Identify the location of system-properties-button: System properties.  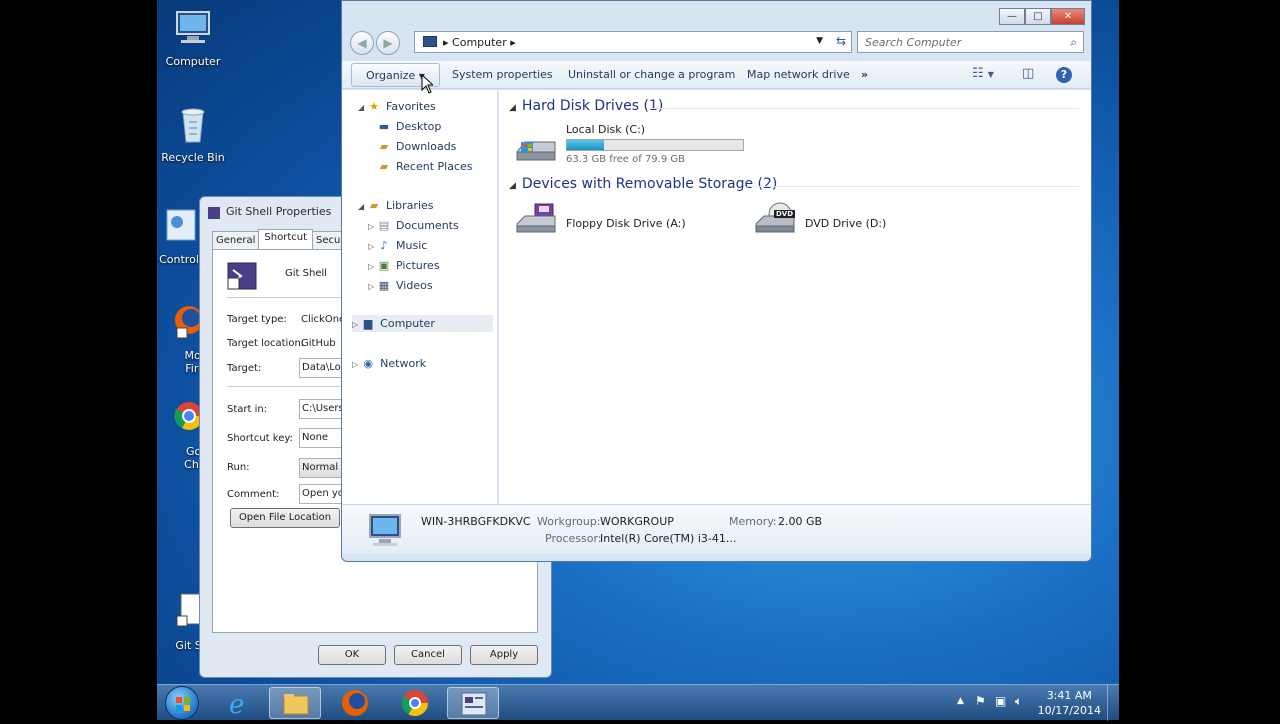
(502, 74).